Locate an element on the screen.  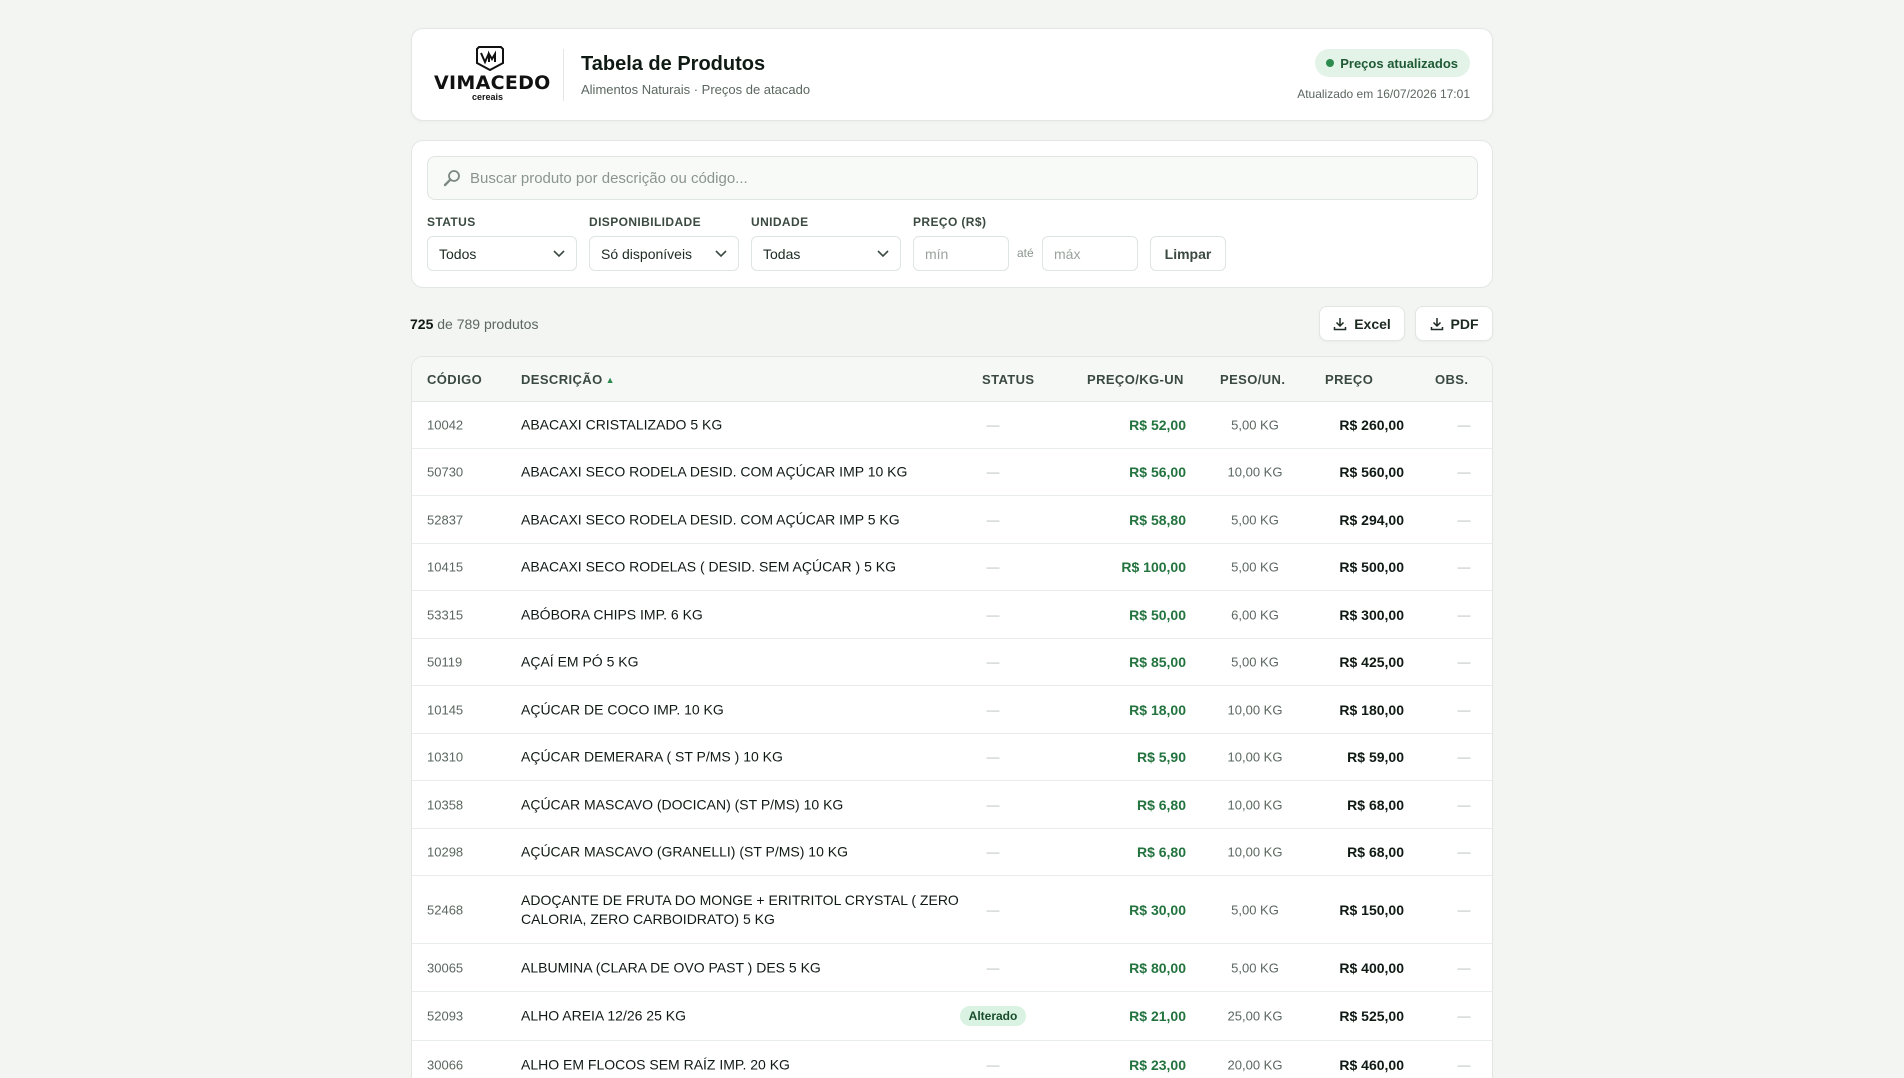
export-pdf-button: PDF is located at coordinates (1454, 323).